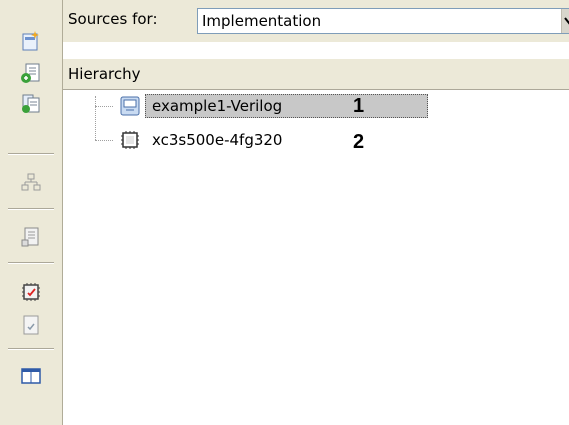  I want to click on sources-for-value: Implementation, so click(262, 21).